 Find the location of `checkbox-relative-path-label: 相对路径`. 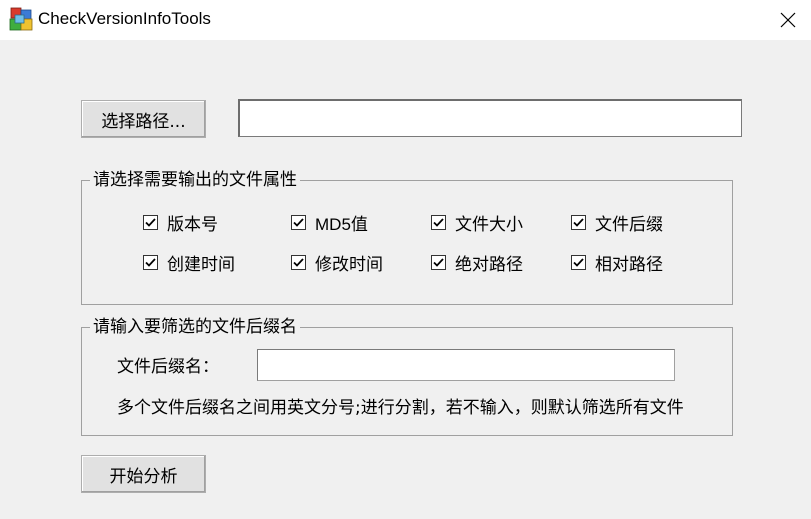

checkbox-relative-path-label: 相对路径 is located at coordinates (629, 265).